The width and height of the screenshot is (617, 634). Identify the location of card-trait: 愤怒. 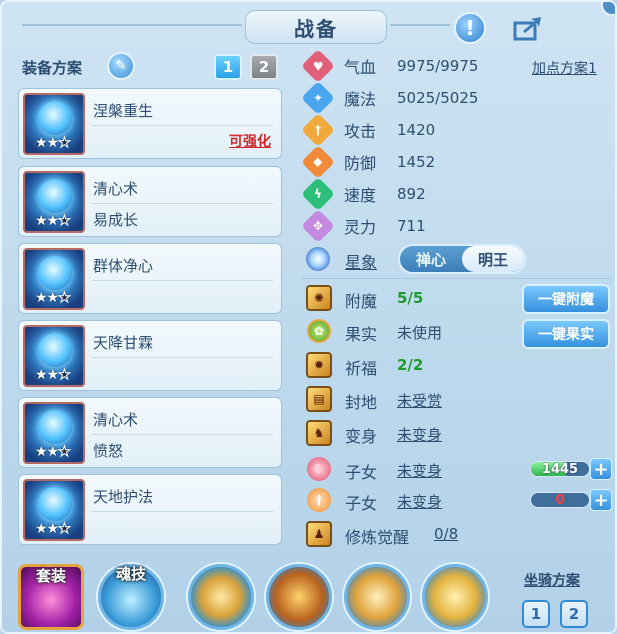
(108, 451).